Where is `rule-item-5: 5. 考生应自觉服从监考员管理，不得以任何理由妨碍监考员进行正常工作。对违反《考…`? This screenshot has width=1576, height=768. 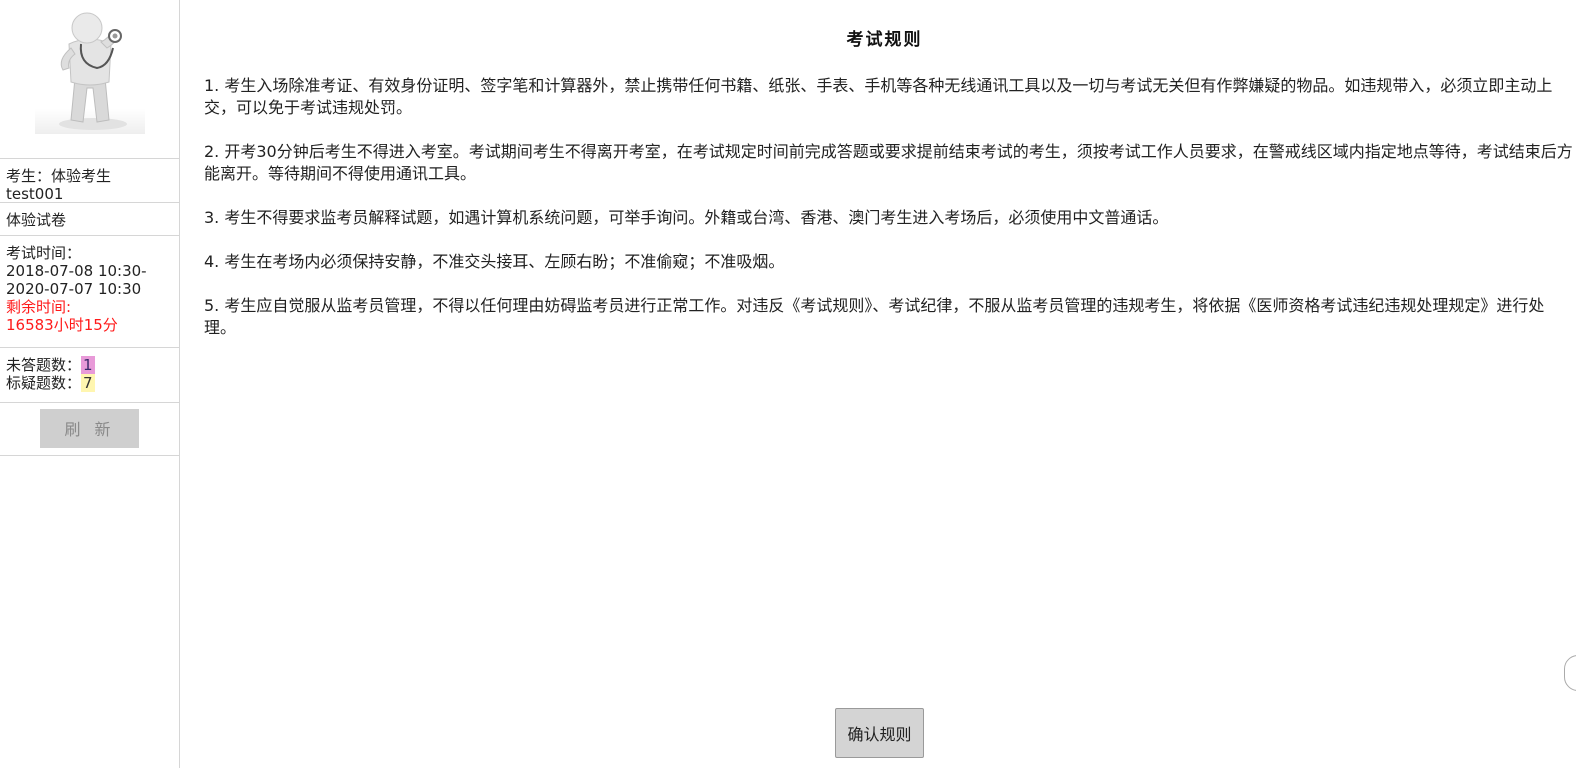
rule-item-5: 5. 考生应自觉服从监考员管理，不得以任何理由妨碍监考员进行正常工作。对违反《考… is located at coordinates (874, 316).